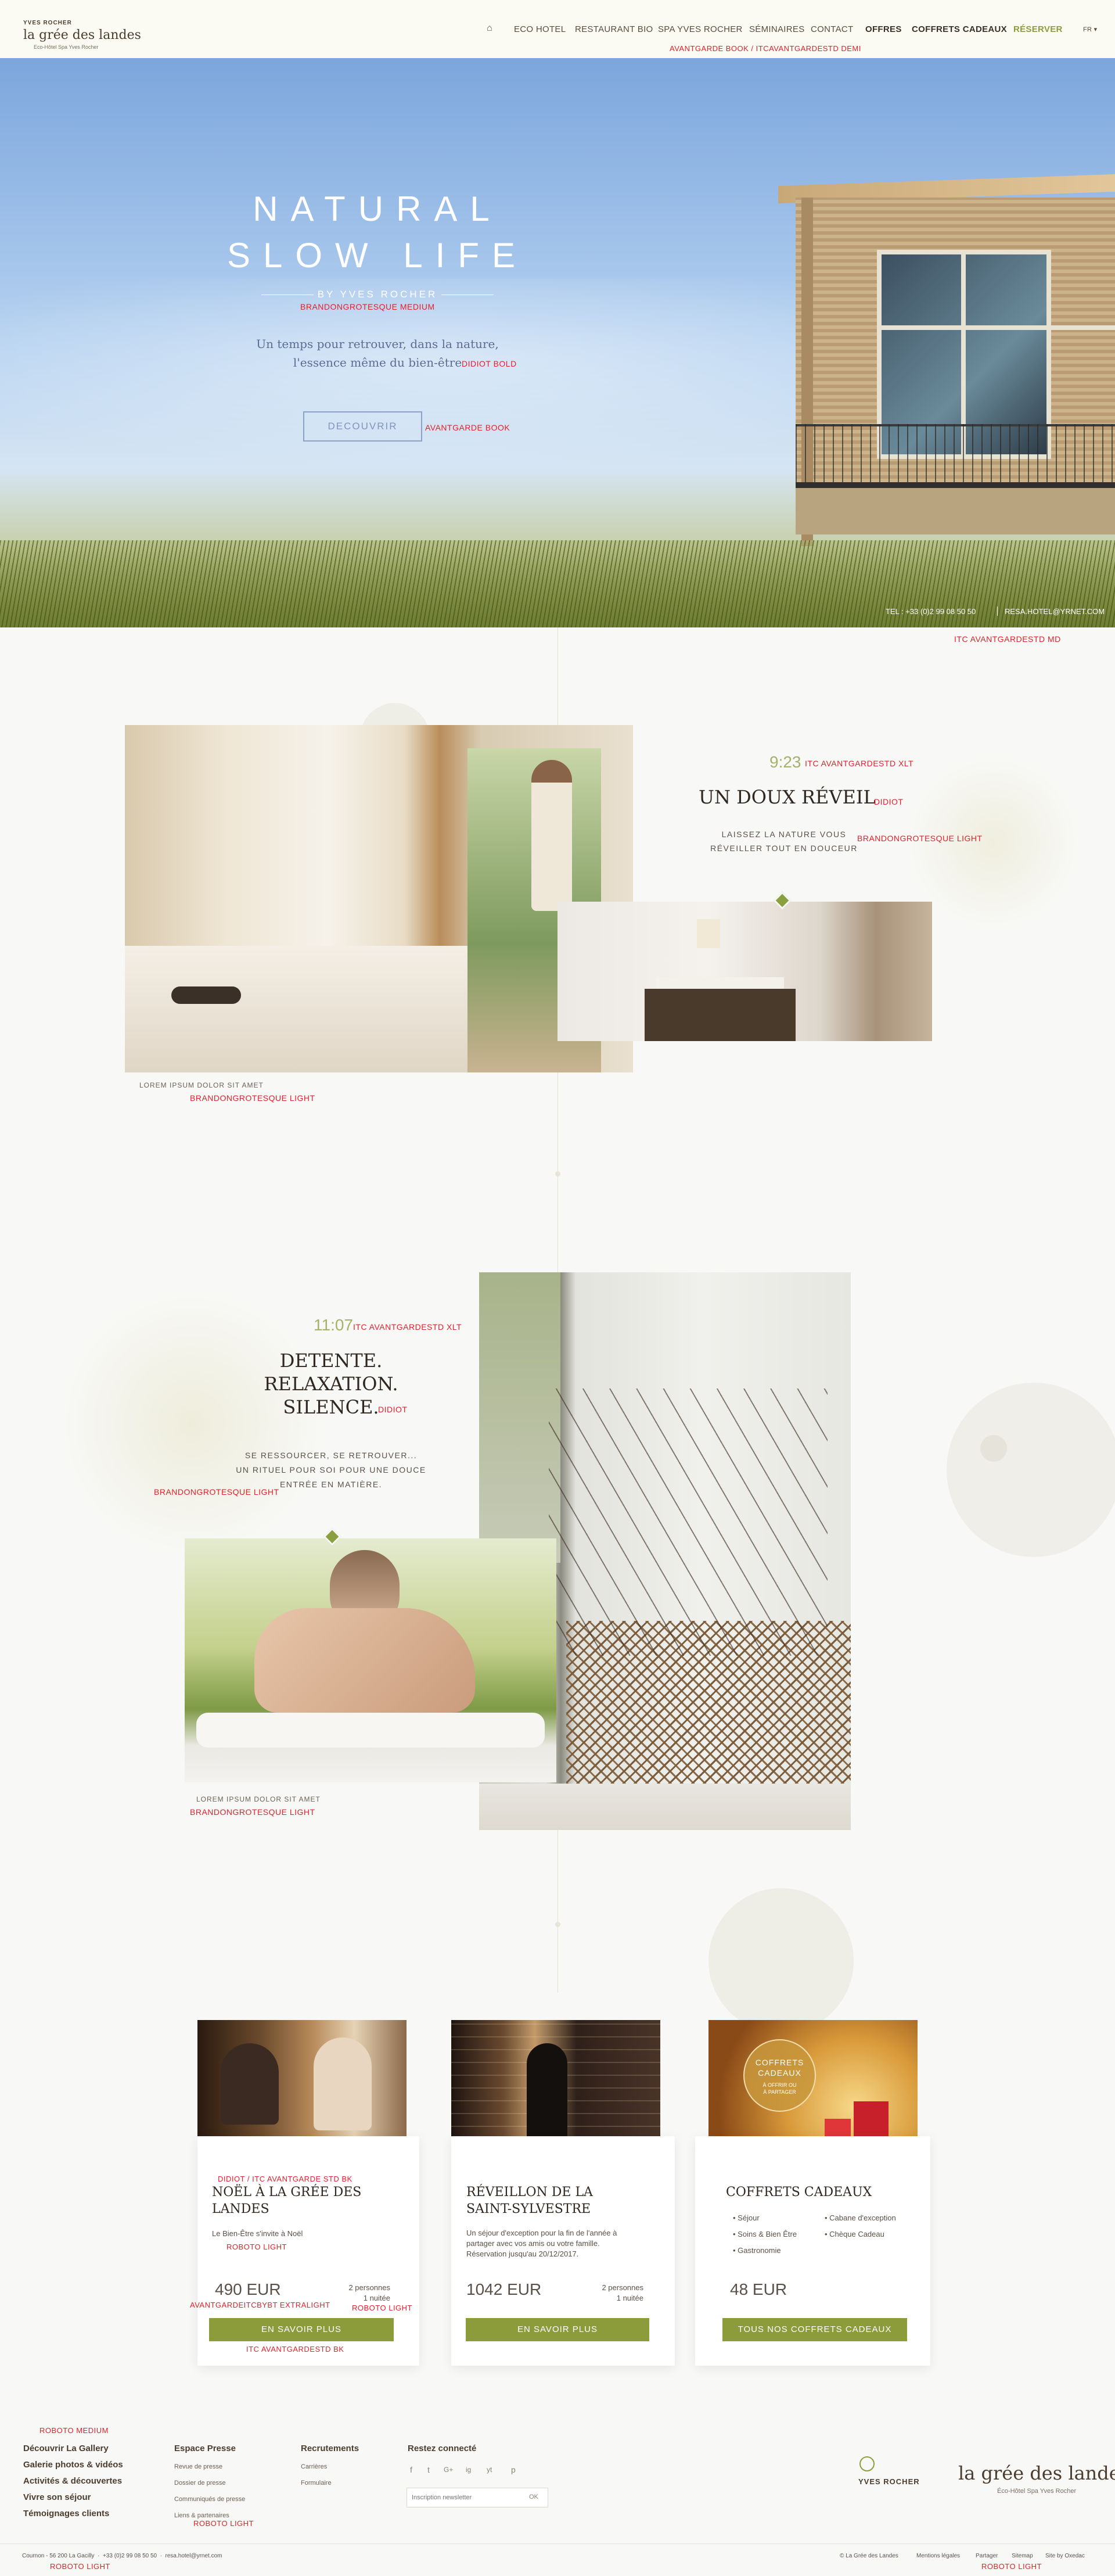  I want to click on nav-offres: OFFRES, so click(883, 29).